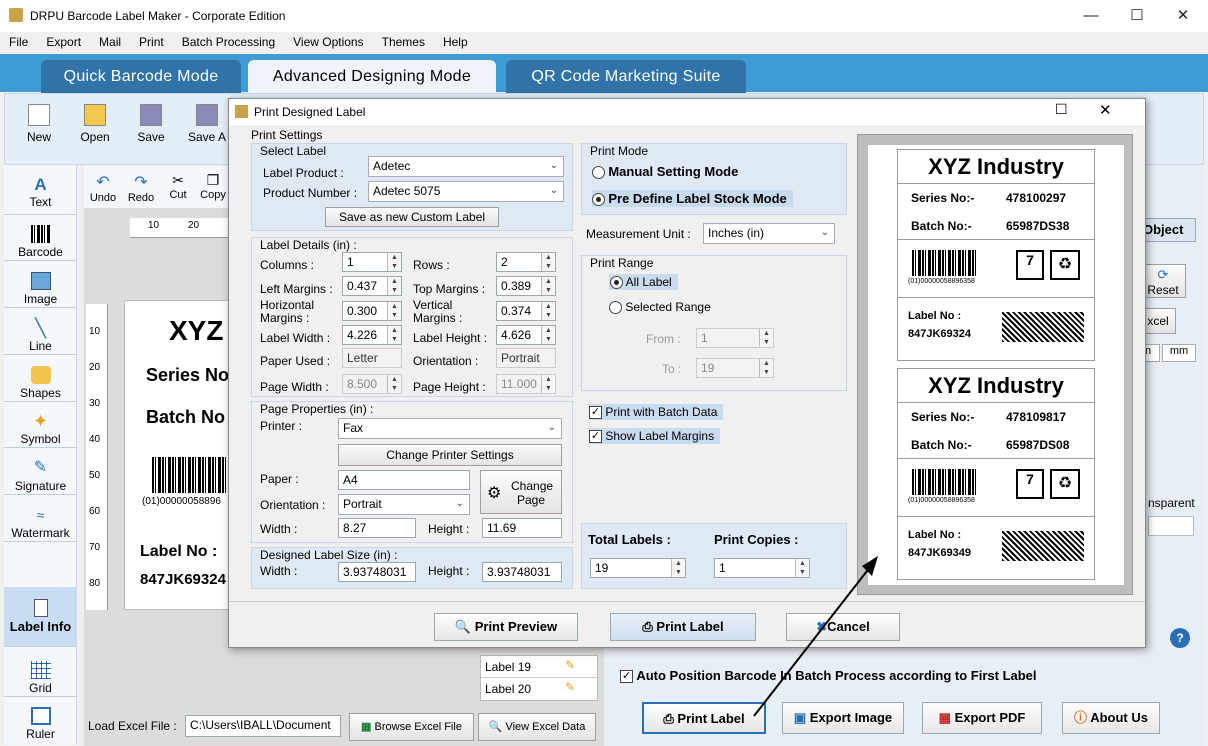  What do you see at coordinates (411, 727) in the screenshot?
I see `browse-excel-button: ▦ Browse Excel File` at bounding box center [411, 727].